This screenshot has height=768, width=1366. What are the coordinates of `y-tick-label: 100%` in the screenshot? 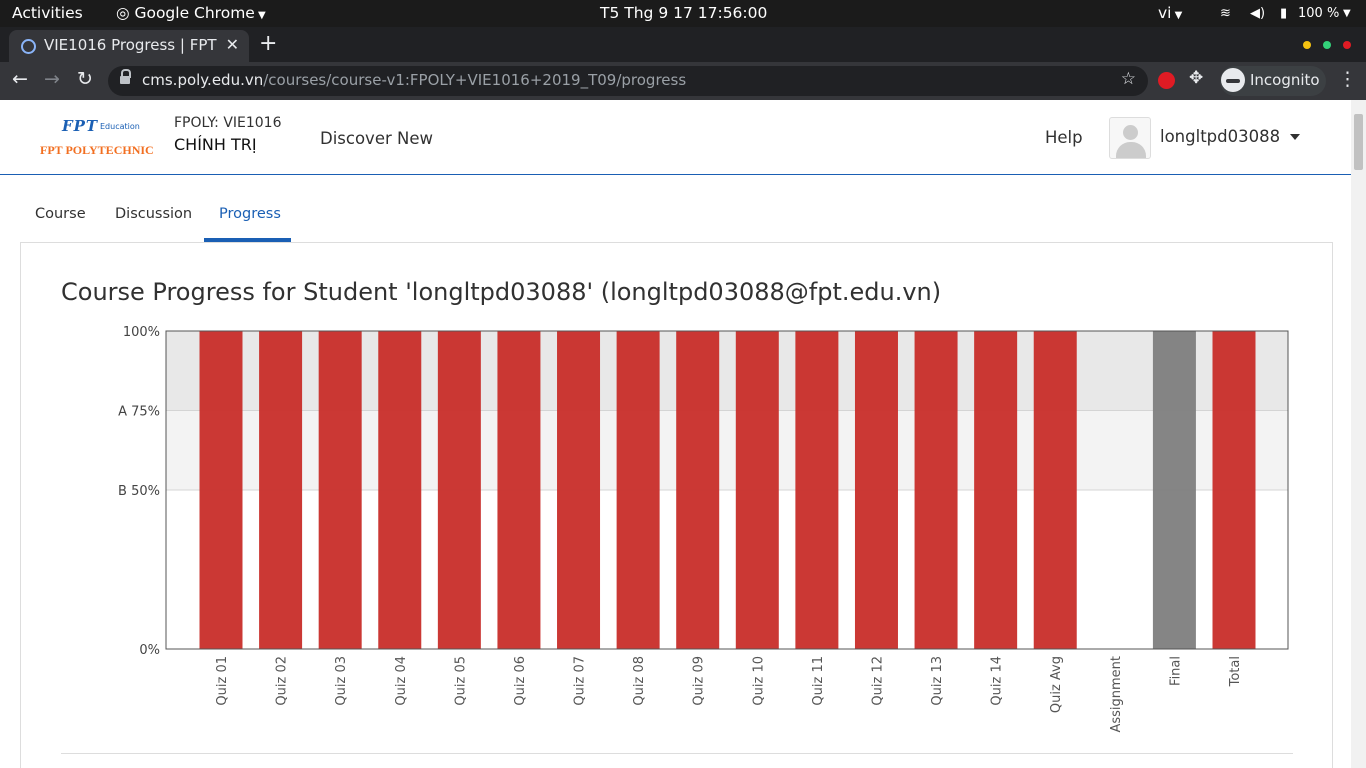 It's located at (141, 332).